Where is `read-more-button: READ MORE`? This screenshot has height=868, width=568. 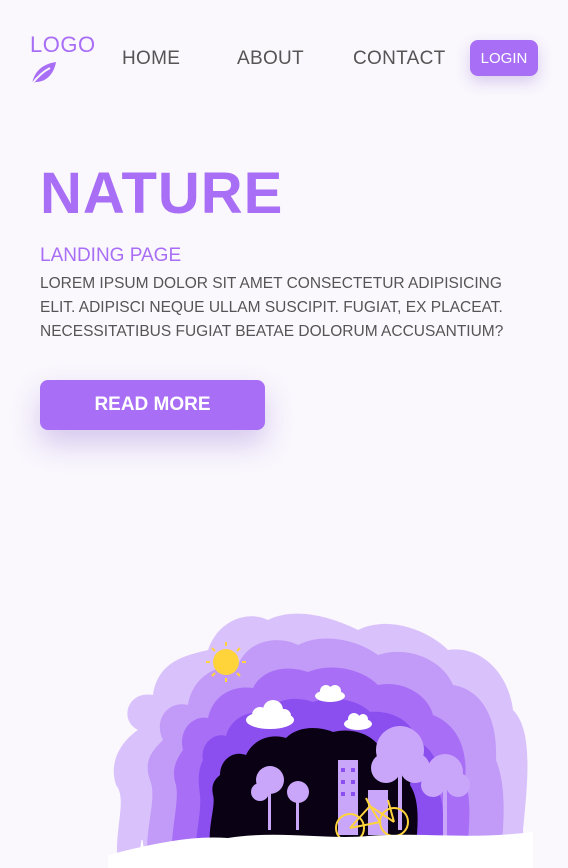
read-more-button: READ MORE is located at coordinates (152, 405).